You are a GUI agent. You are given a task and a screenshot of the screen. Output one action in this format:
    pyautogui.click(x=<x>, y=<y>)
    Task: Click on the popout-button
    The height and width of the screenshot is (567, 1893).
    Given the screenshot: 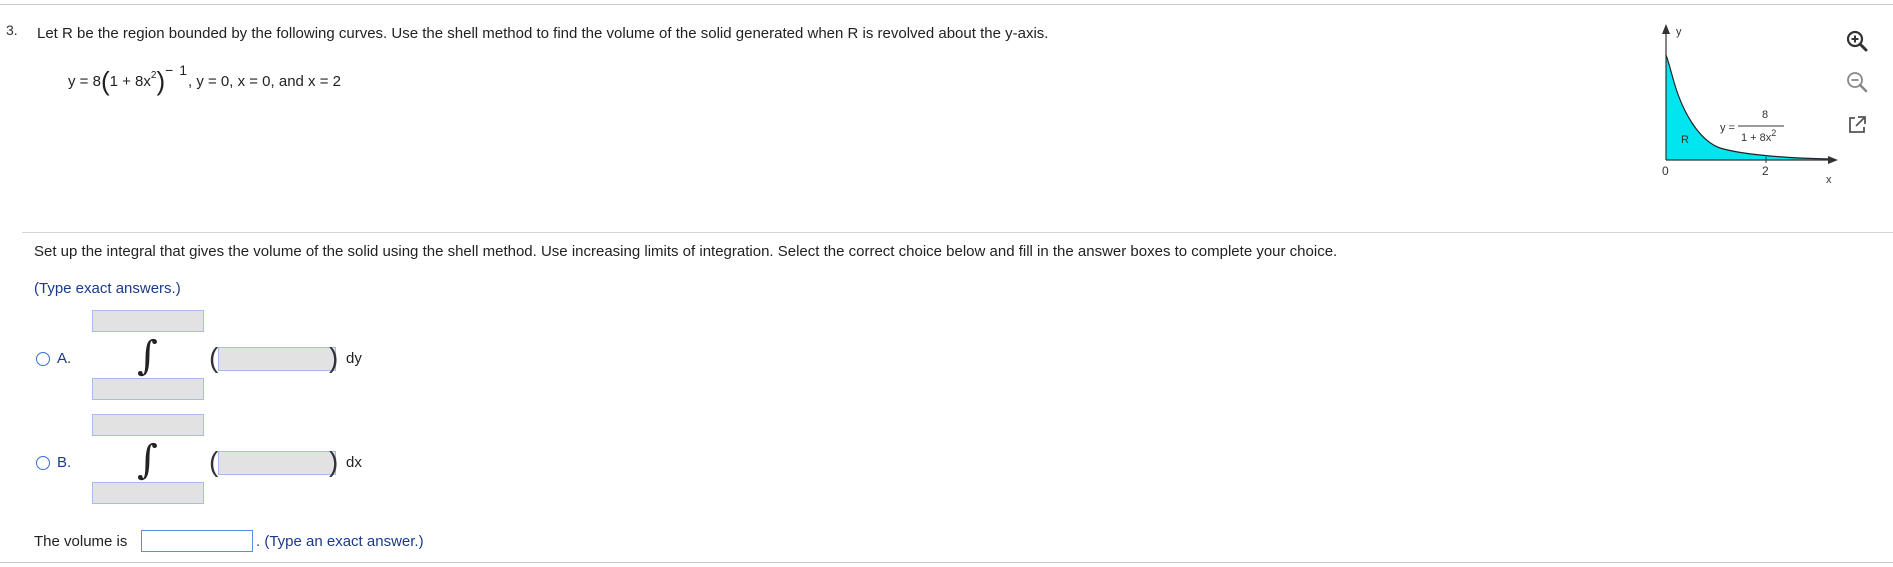 What is the action you would take?
    pyautogui.click(x=1857, y=125)
    